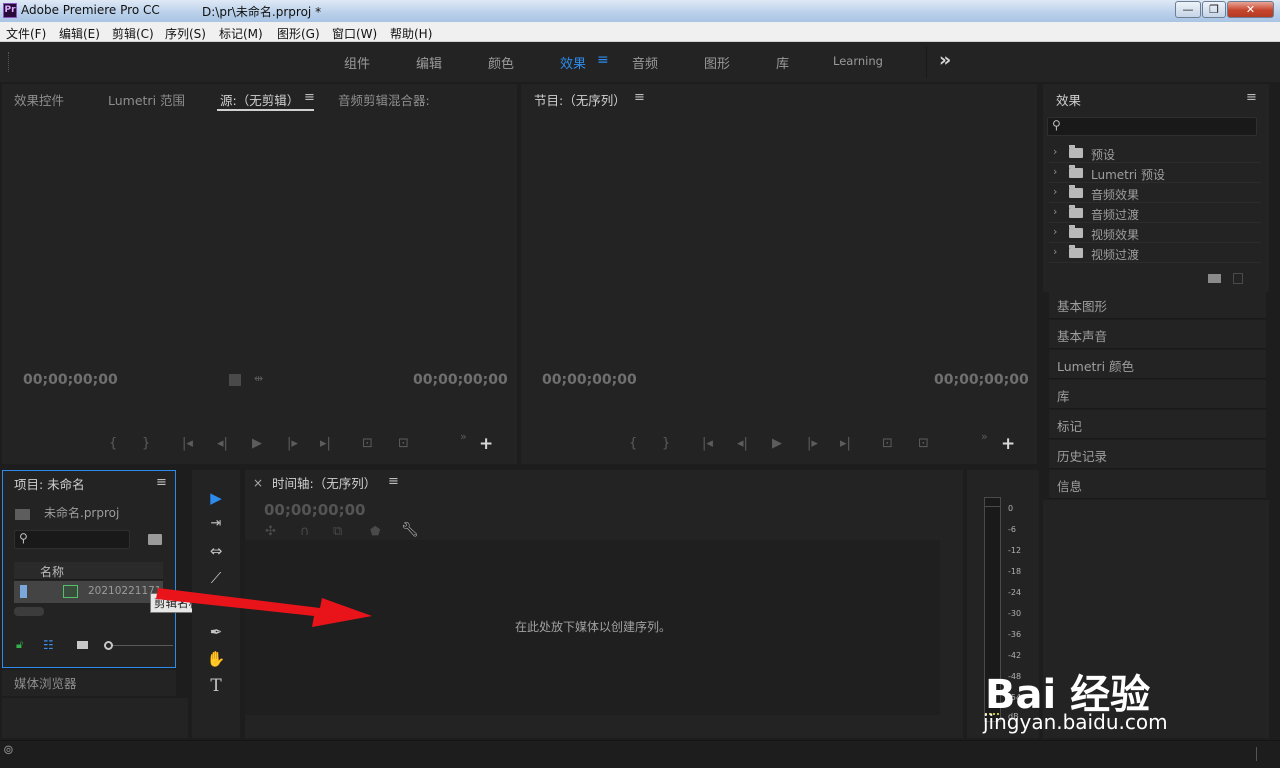 Image resolution: width=1280 pixels, height=768 pixels. What do you see at coordinates (984, 436) in the screenshot?
I see `program-more-icon: »` at bounding box center [984, 436].